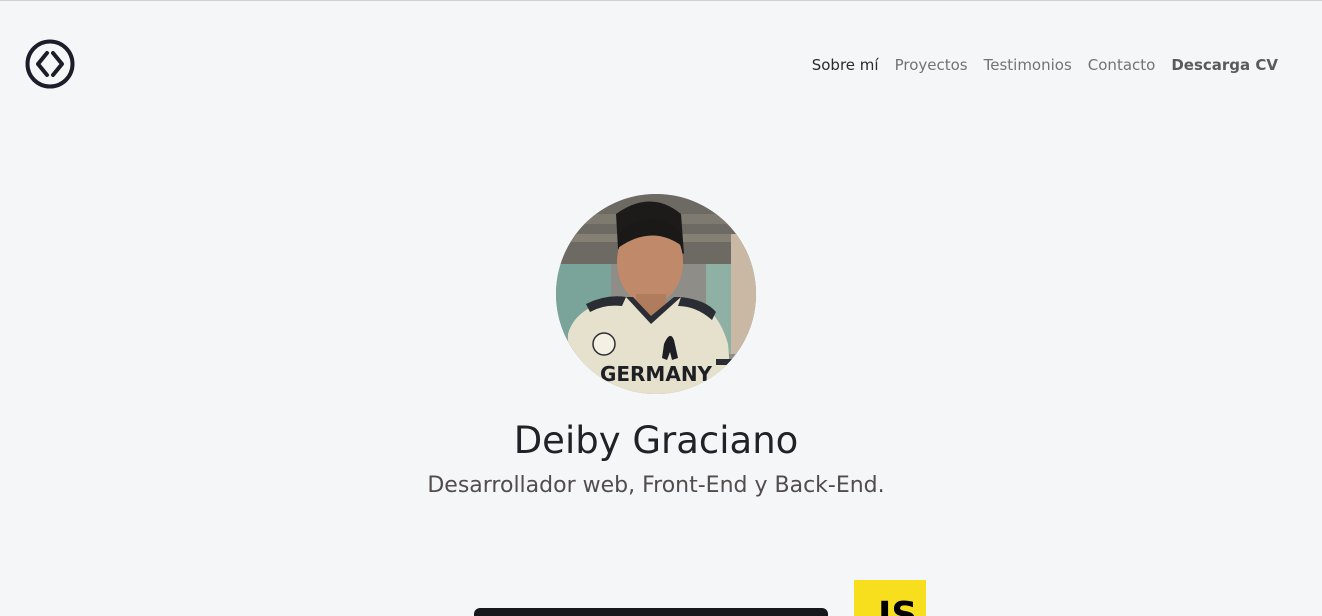 Image resolution: width=1322 pixels, height=616 pixels. I want to click on avatar: GERMANY, so click(656, 294).